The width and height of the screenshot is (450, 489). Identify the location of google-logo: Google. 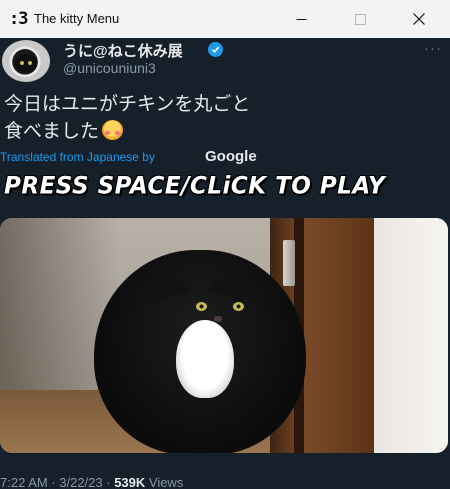
(231, 156).